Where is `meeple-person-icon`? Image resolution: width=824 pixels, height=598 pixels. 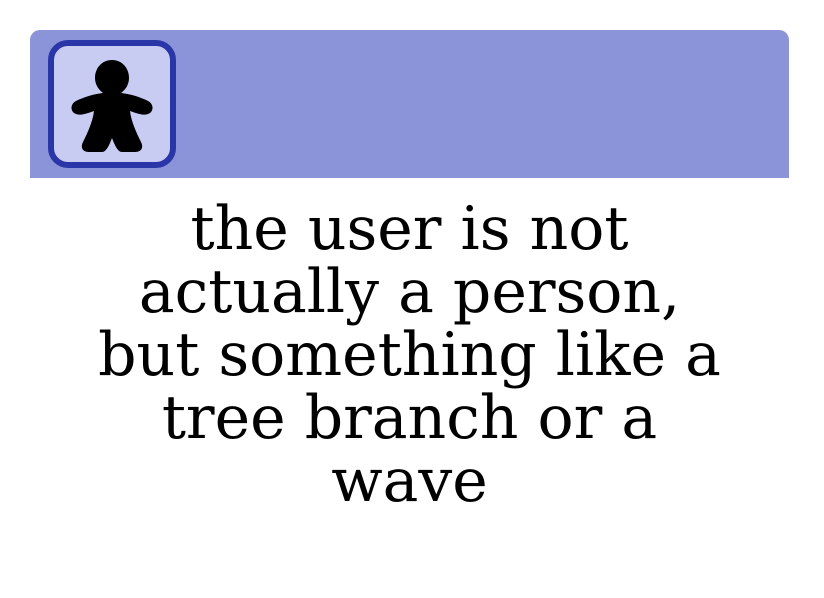
meeple-person-icon is located at coordinates (112, 106).